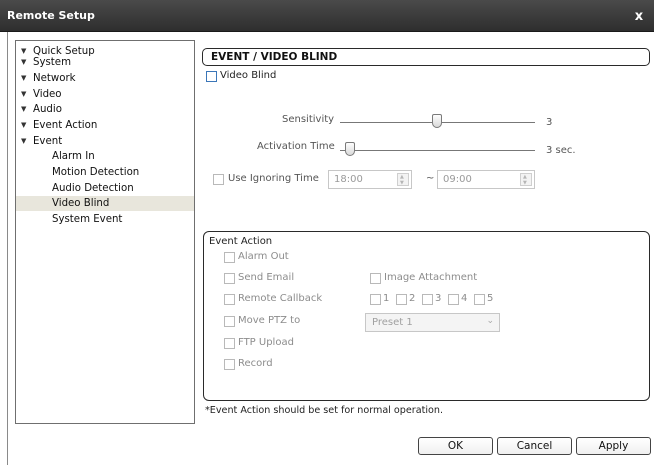 This screenshot has width=654, height=465. I want to click on ignoring-time-label: Use Ignoring Time, so click(273, 178).